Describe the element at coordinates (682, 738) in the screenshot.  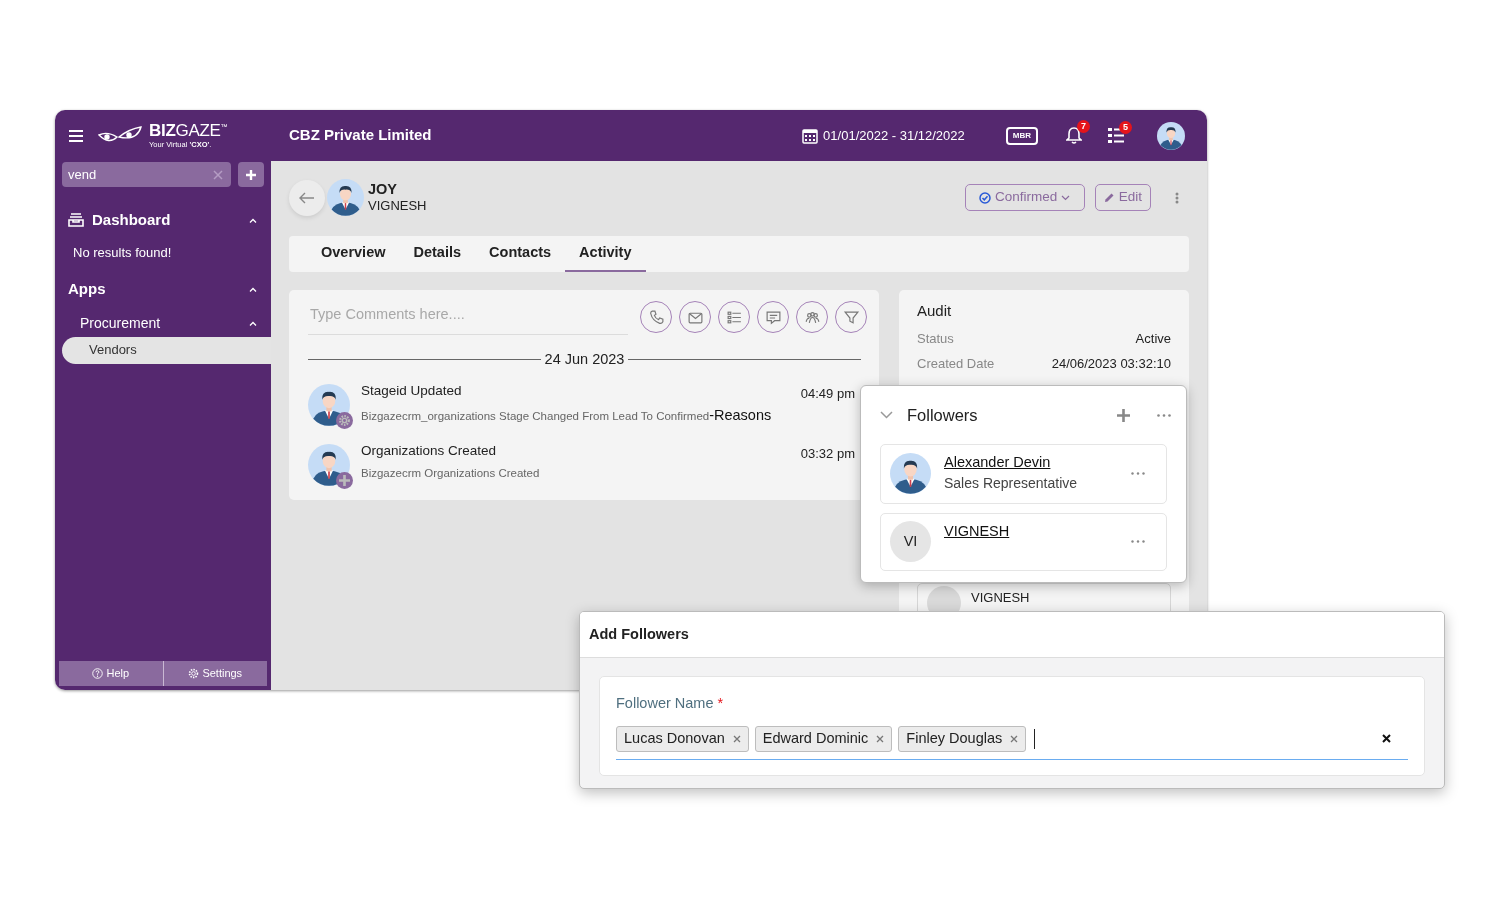
I see `tag-chip: Lucas Donovan` at that location.